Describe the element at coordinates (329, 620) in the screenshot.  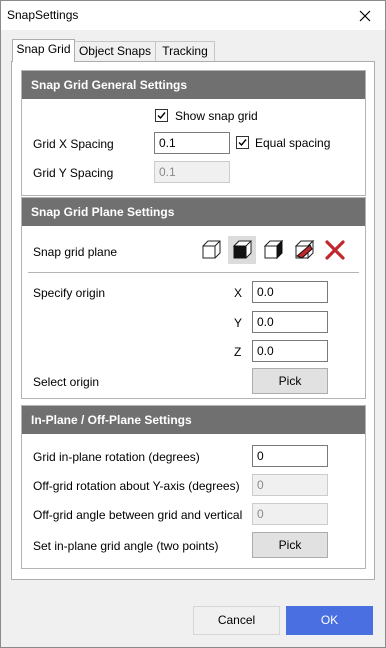
I see `ok-button: OK` at that location.